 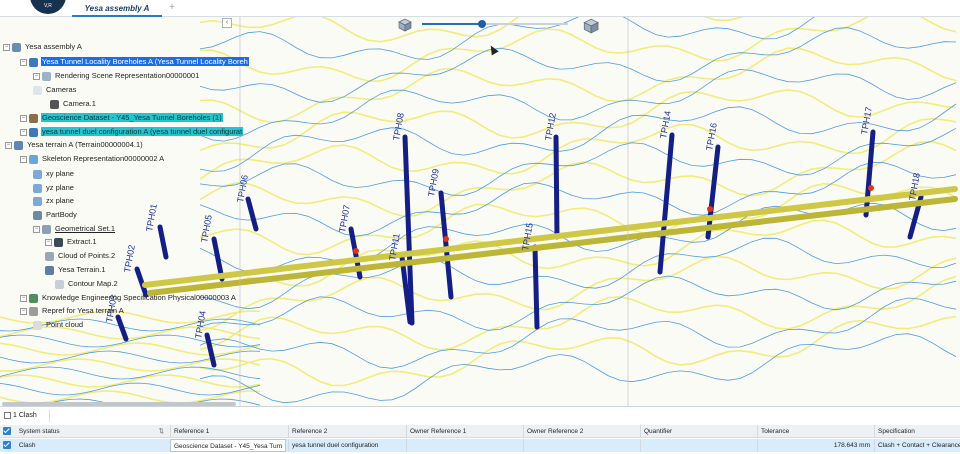 I want to click on add-tab-button: +, so click(x=172, y=8).